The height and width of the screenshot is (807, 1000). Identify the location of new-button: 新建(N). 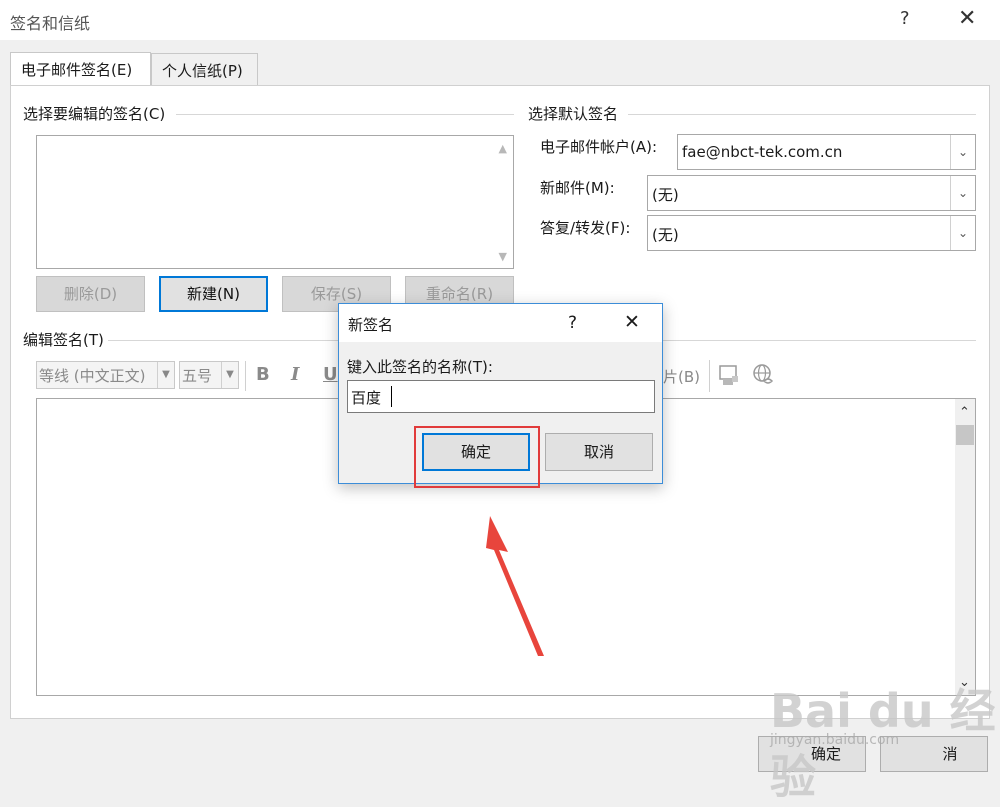
(213, 294).